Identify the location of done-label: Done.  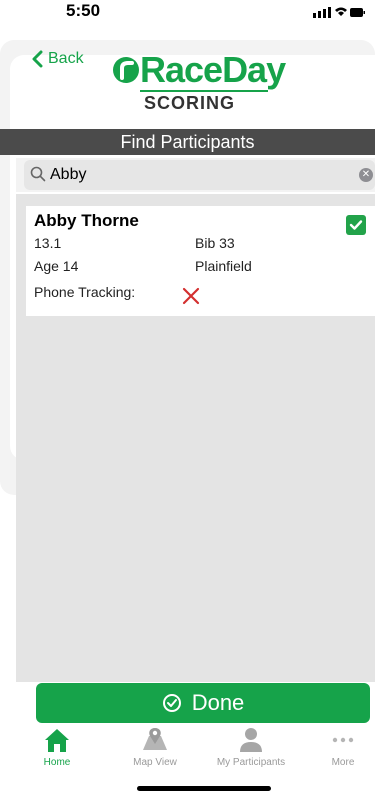
(218, 702).